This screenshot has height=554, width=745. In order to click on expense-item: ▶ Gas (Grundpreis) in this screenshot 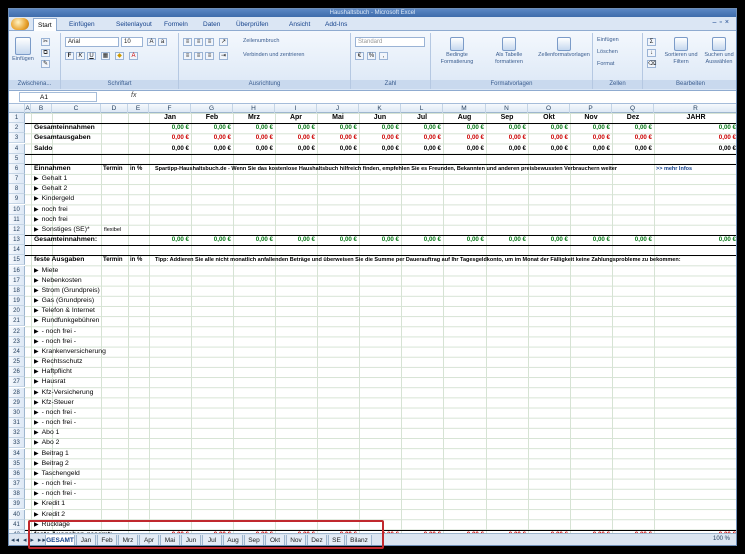, I will do `click(79, 301)`.